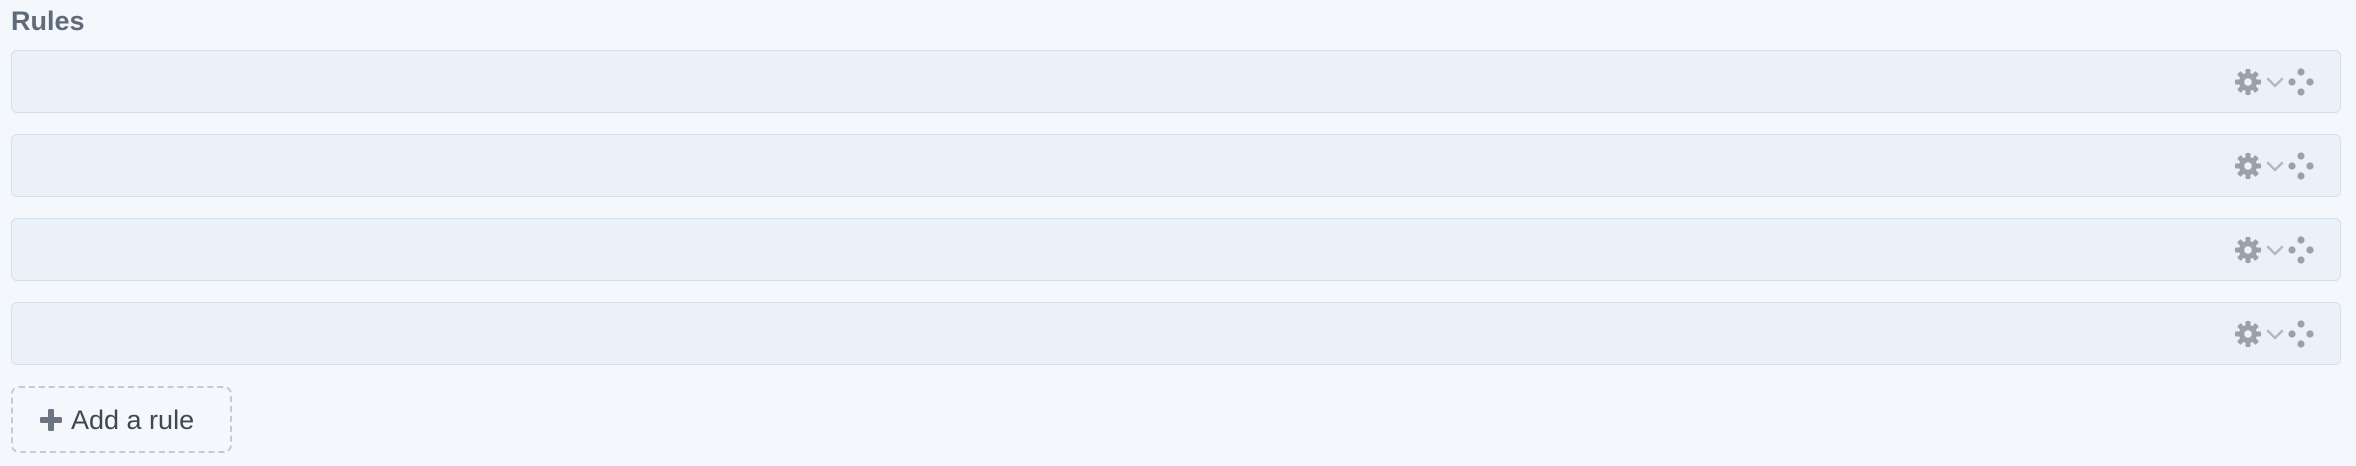  I want to click on add-rule-label: Add a rule, so click(133, 419).